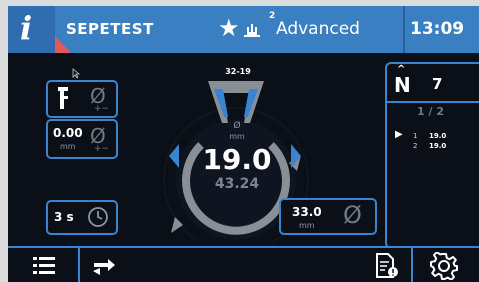 The height and width of the screenshot is (282, 479). What do you see at coordinates (237, 126) in the screenshot?
I see `dial-diameter-symbol: Ø` at bounding box center [237, 126].